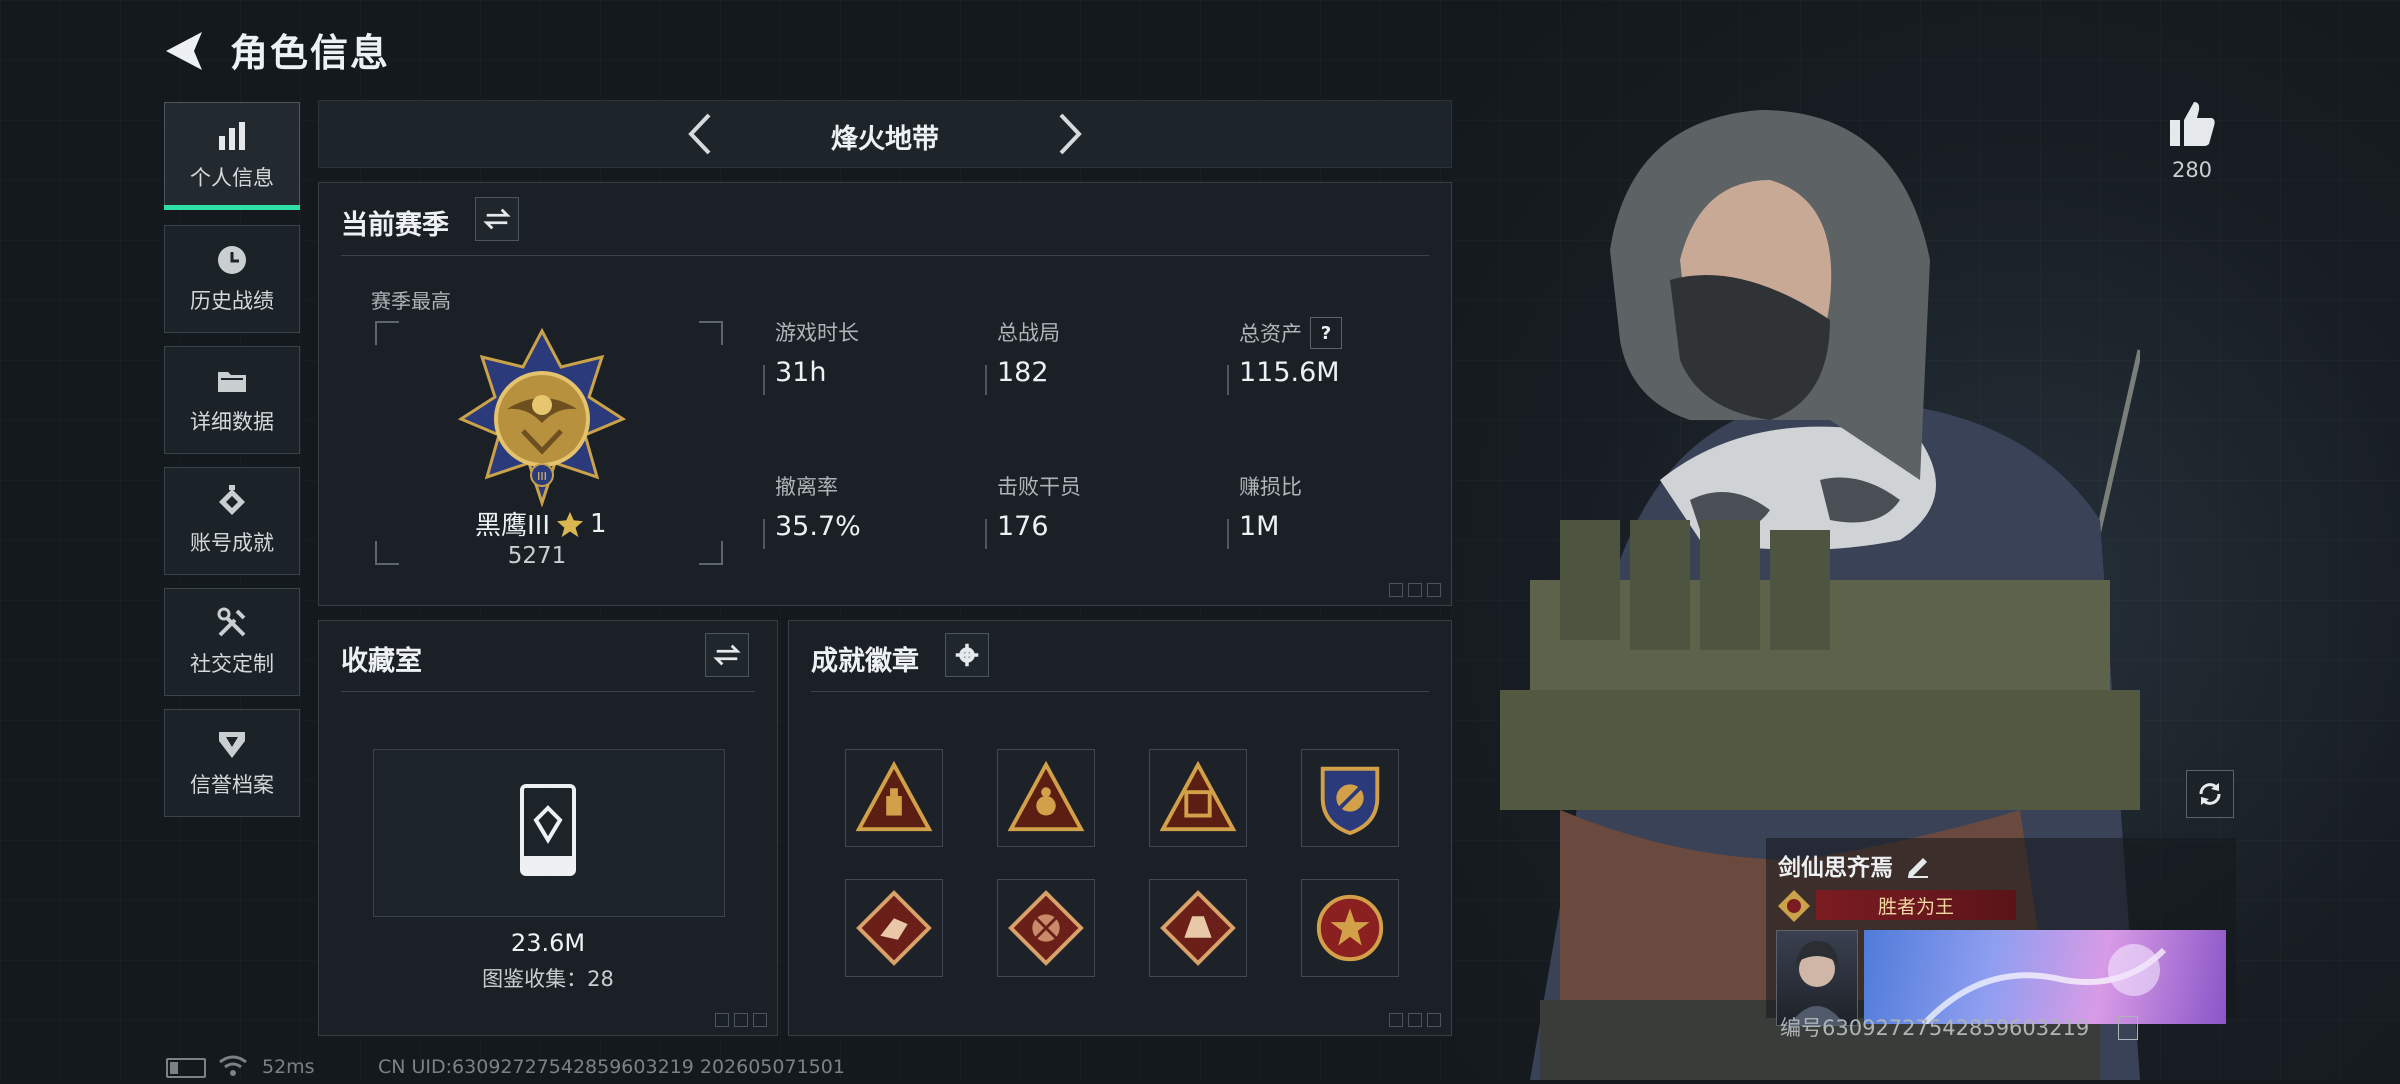 The image size is (2400, 1084). I want to click on crown-badge-icon, so click(1794, 906).